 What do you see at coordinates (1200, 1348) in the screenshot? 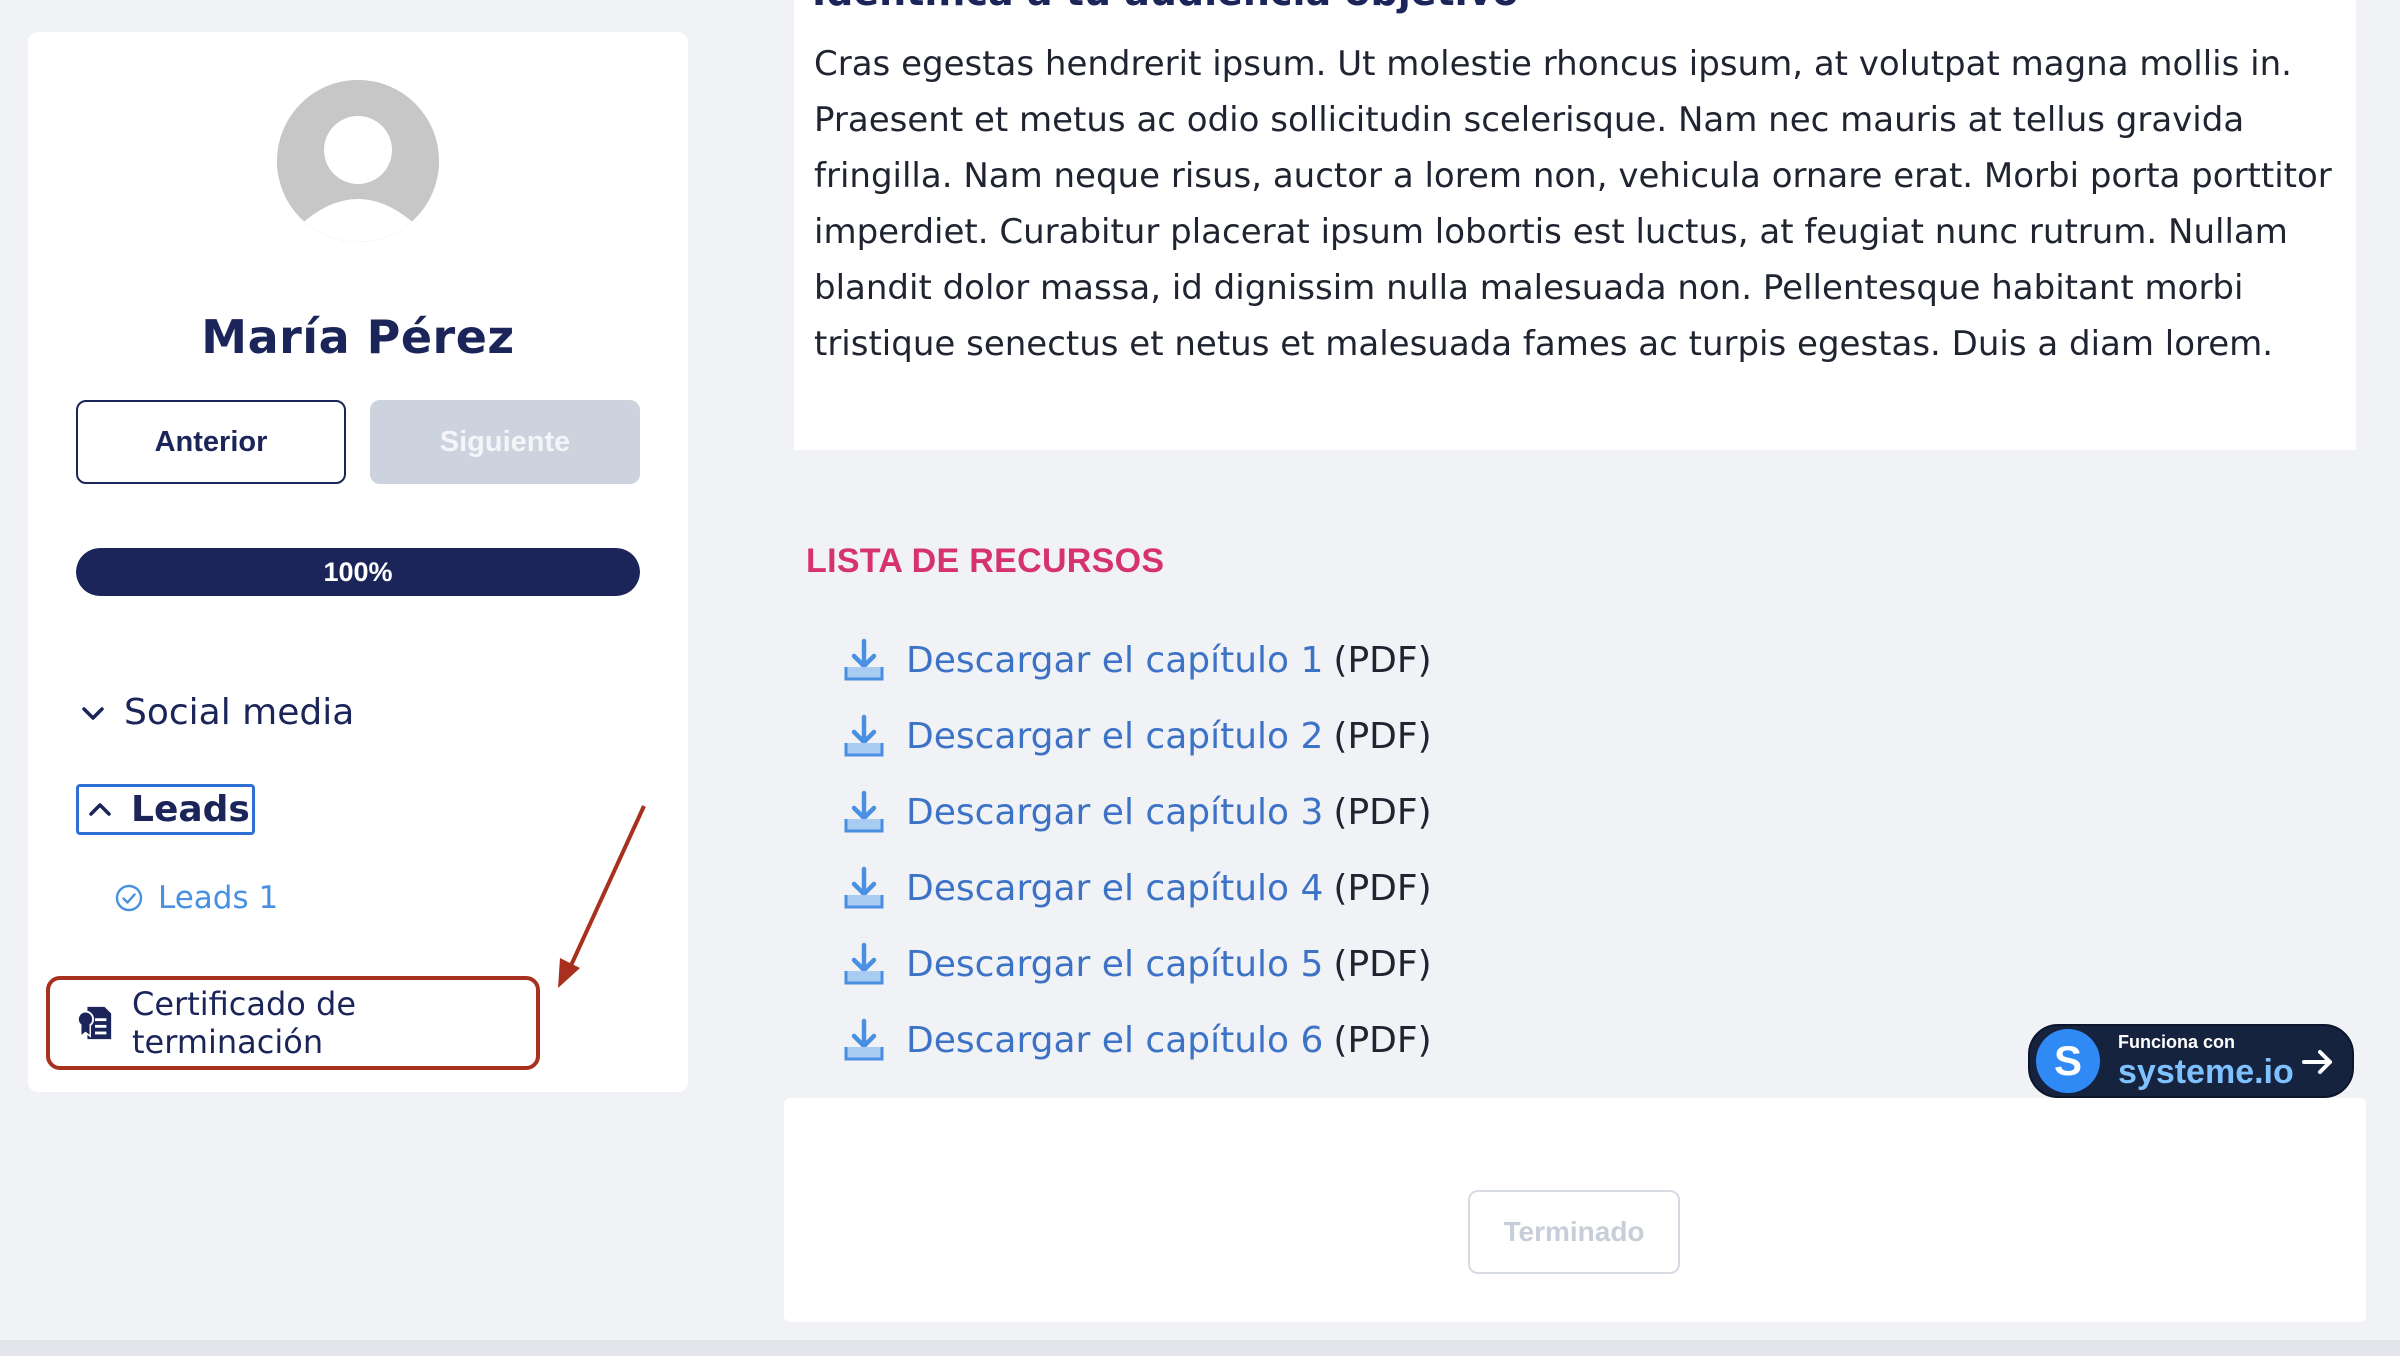
I see `bottom-strip` at bounding box center [1200, 1348].